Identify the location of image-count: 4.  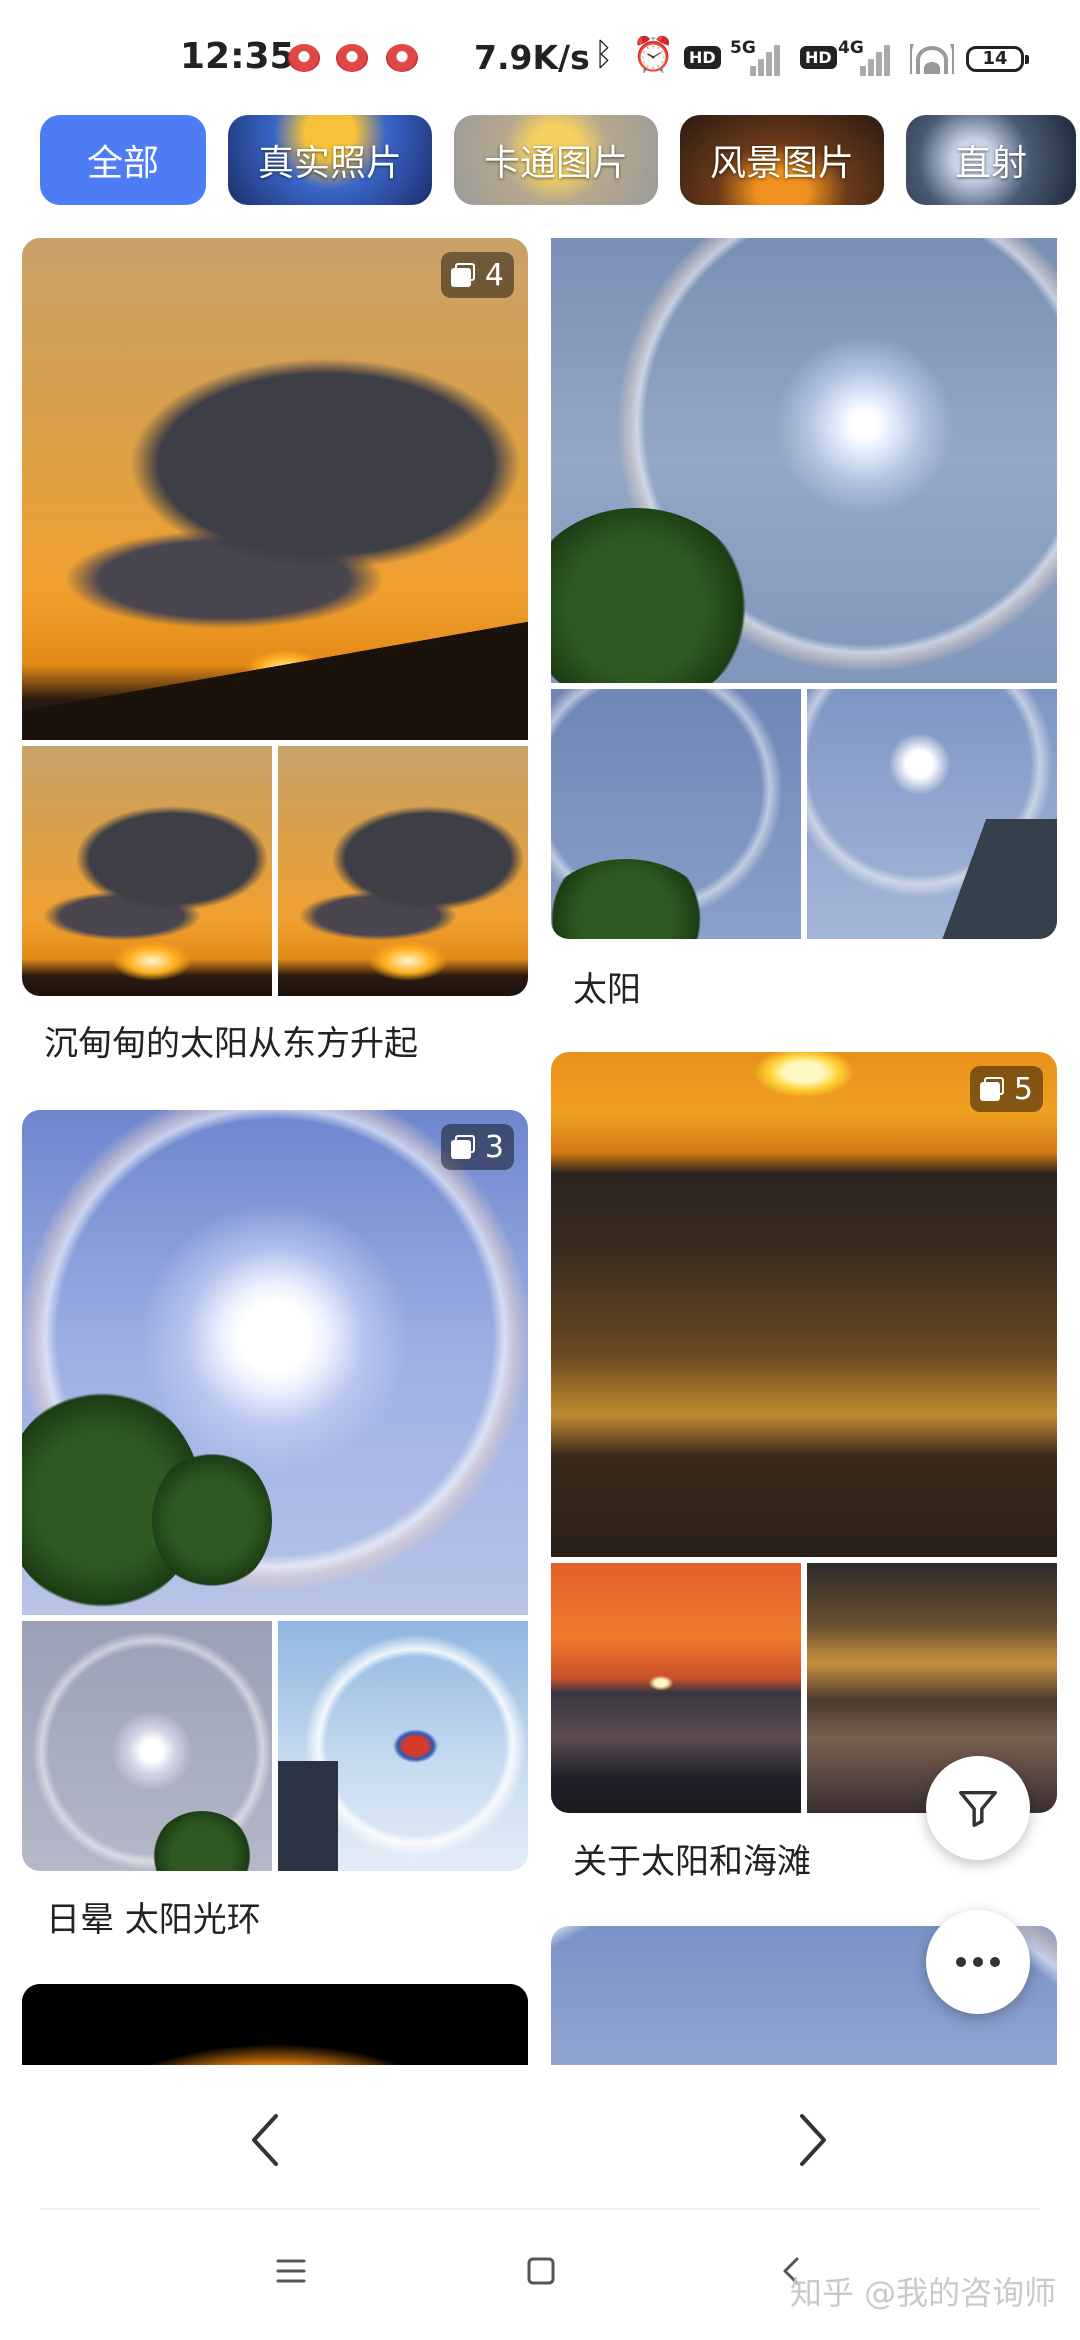
(494, 275).